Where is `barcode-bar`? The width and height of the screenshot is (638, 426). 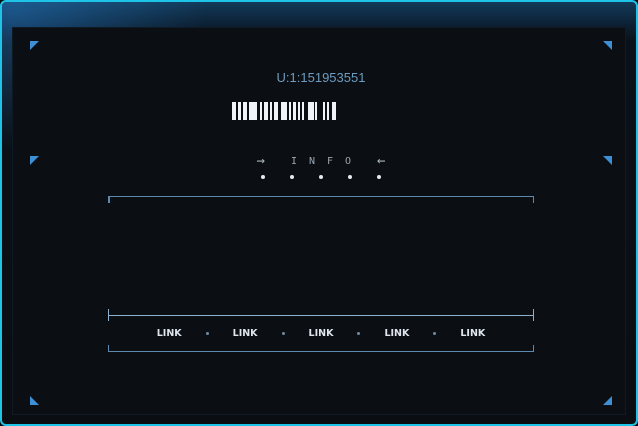
barcode-bar is located at coordinates (253, 111).